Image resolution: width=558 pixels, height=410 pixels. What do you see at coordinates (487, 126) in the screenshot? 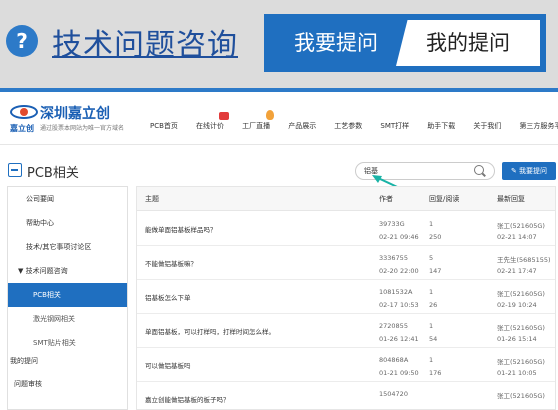
I see `nav-about: 关于我们` at bounding box center [487, 126].